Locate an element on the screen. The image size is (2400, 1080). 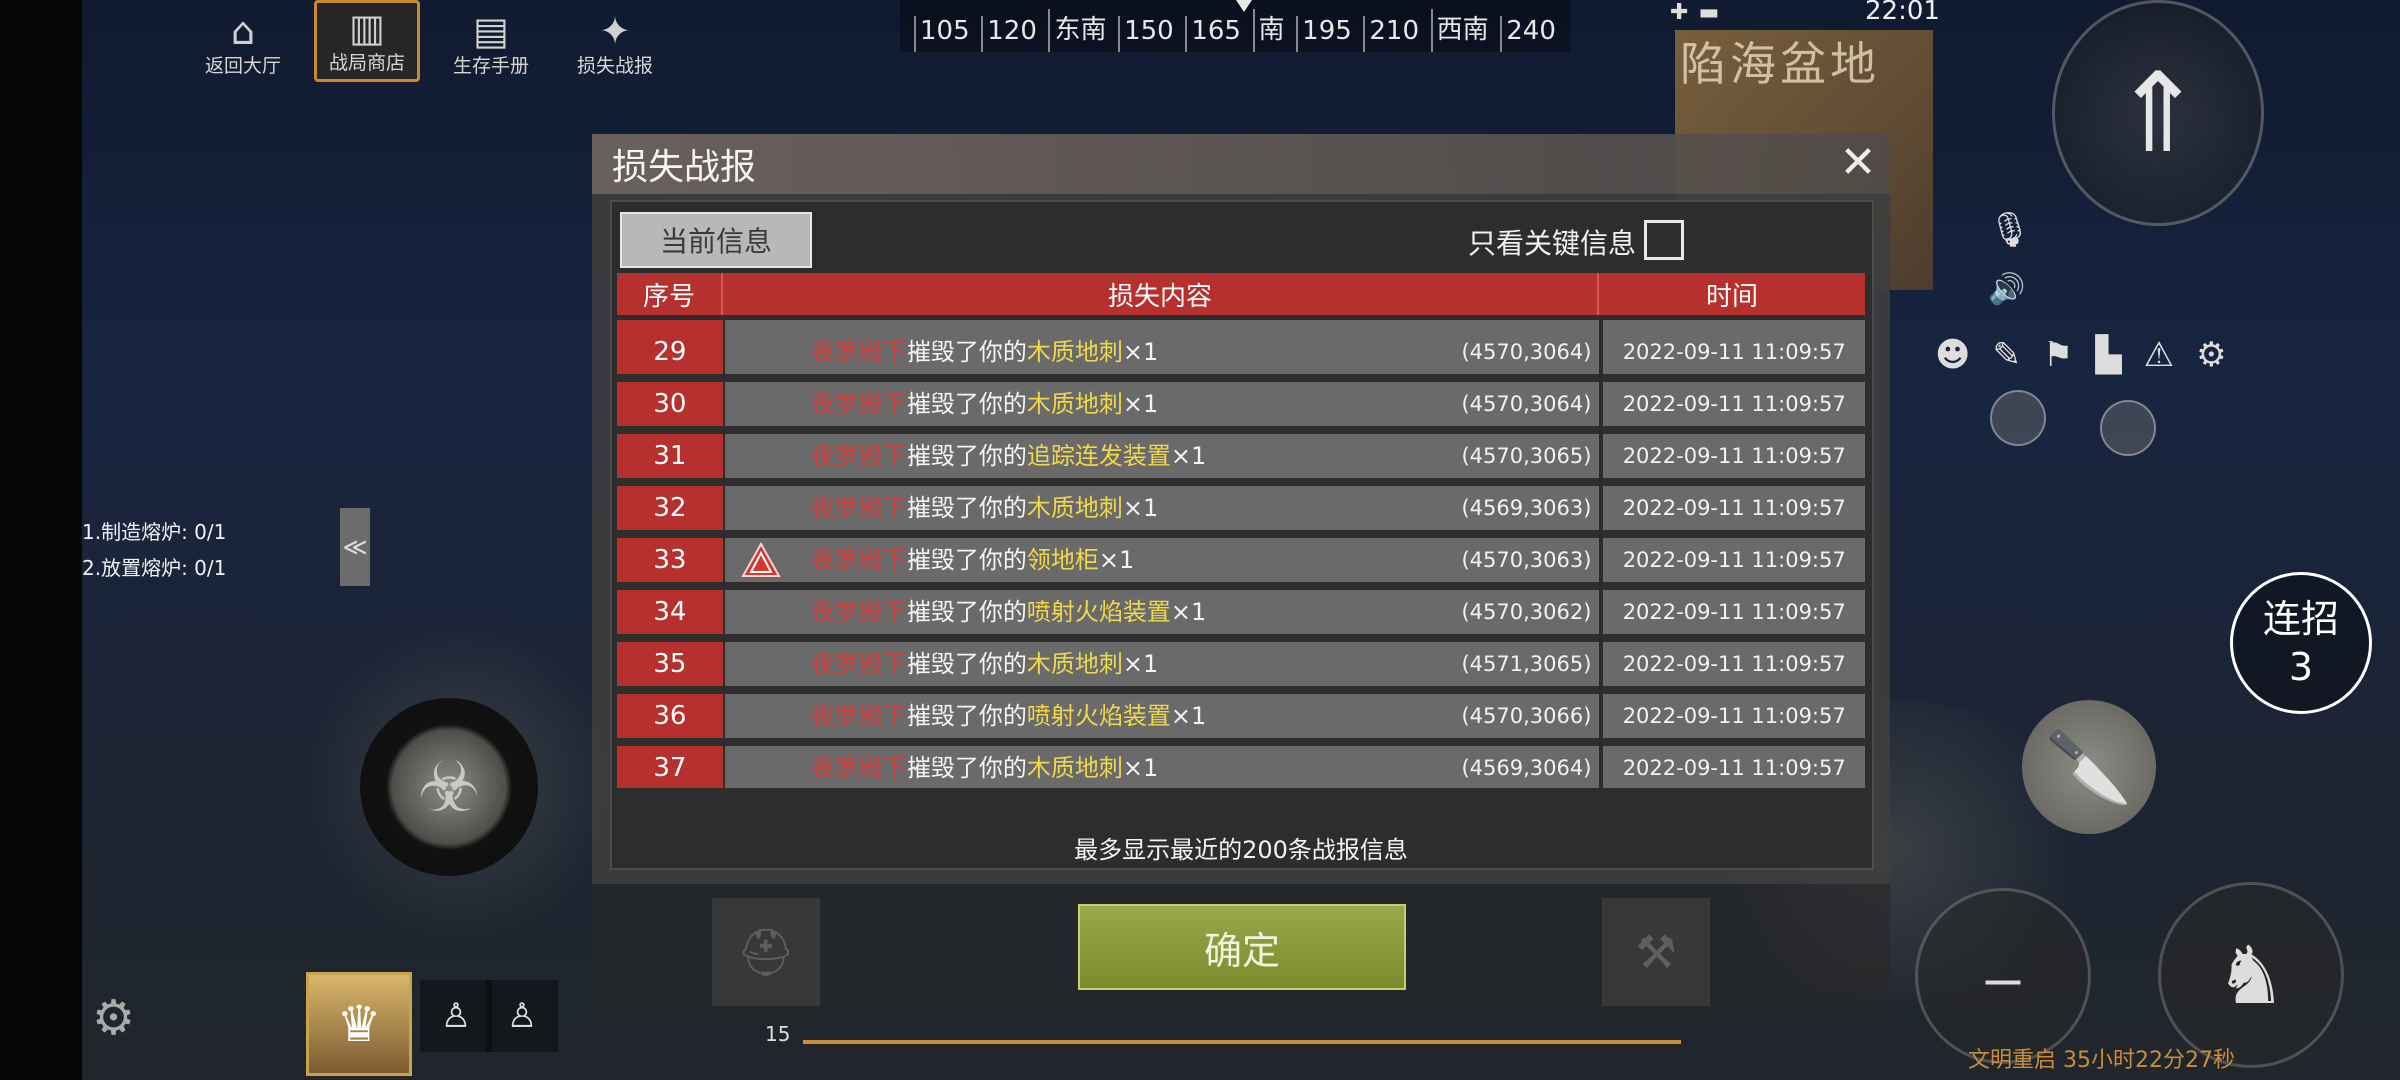
experience-bar is located at coordinates (1242, 1042).